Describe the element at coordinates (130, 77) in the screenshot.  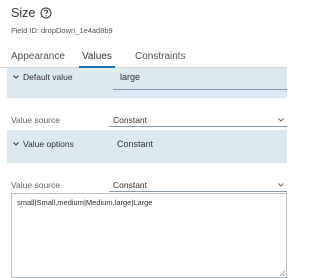
I see `default-value-input: large` at that location.